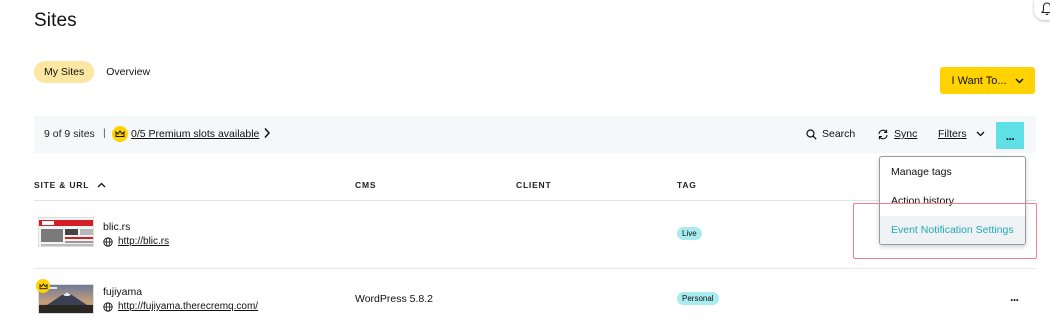 Image resolution: width=1050 pixels, height=333 pixels. I want to click on column-header-label: CLIENT, so click(534, 185).